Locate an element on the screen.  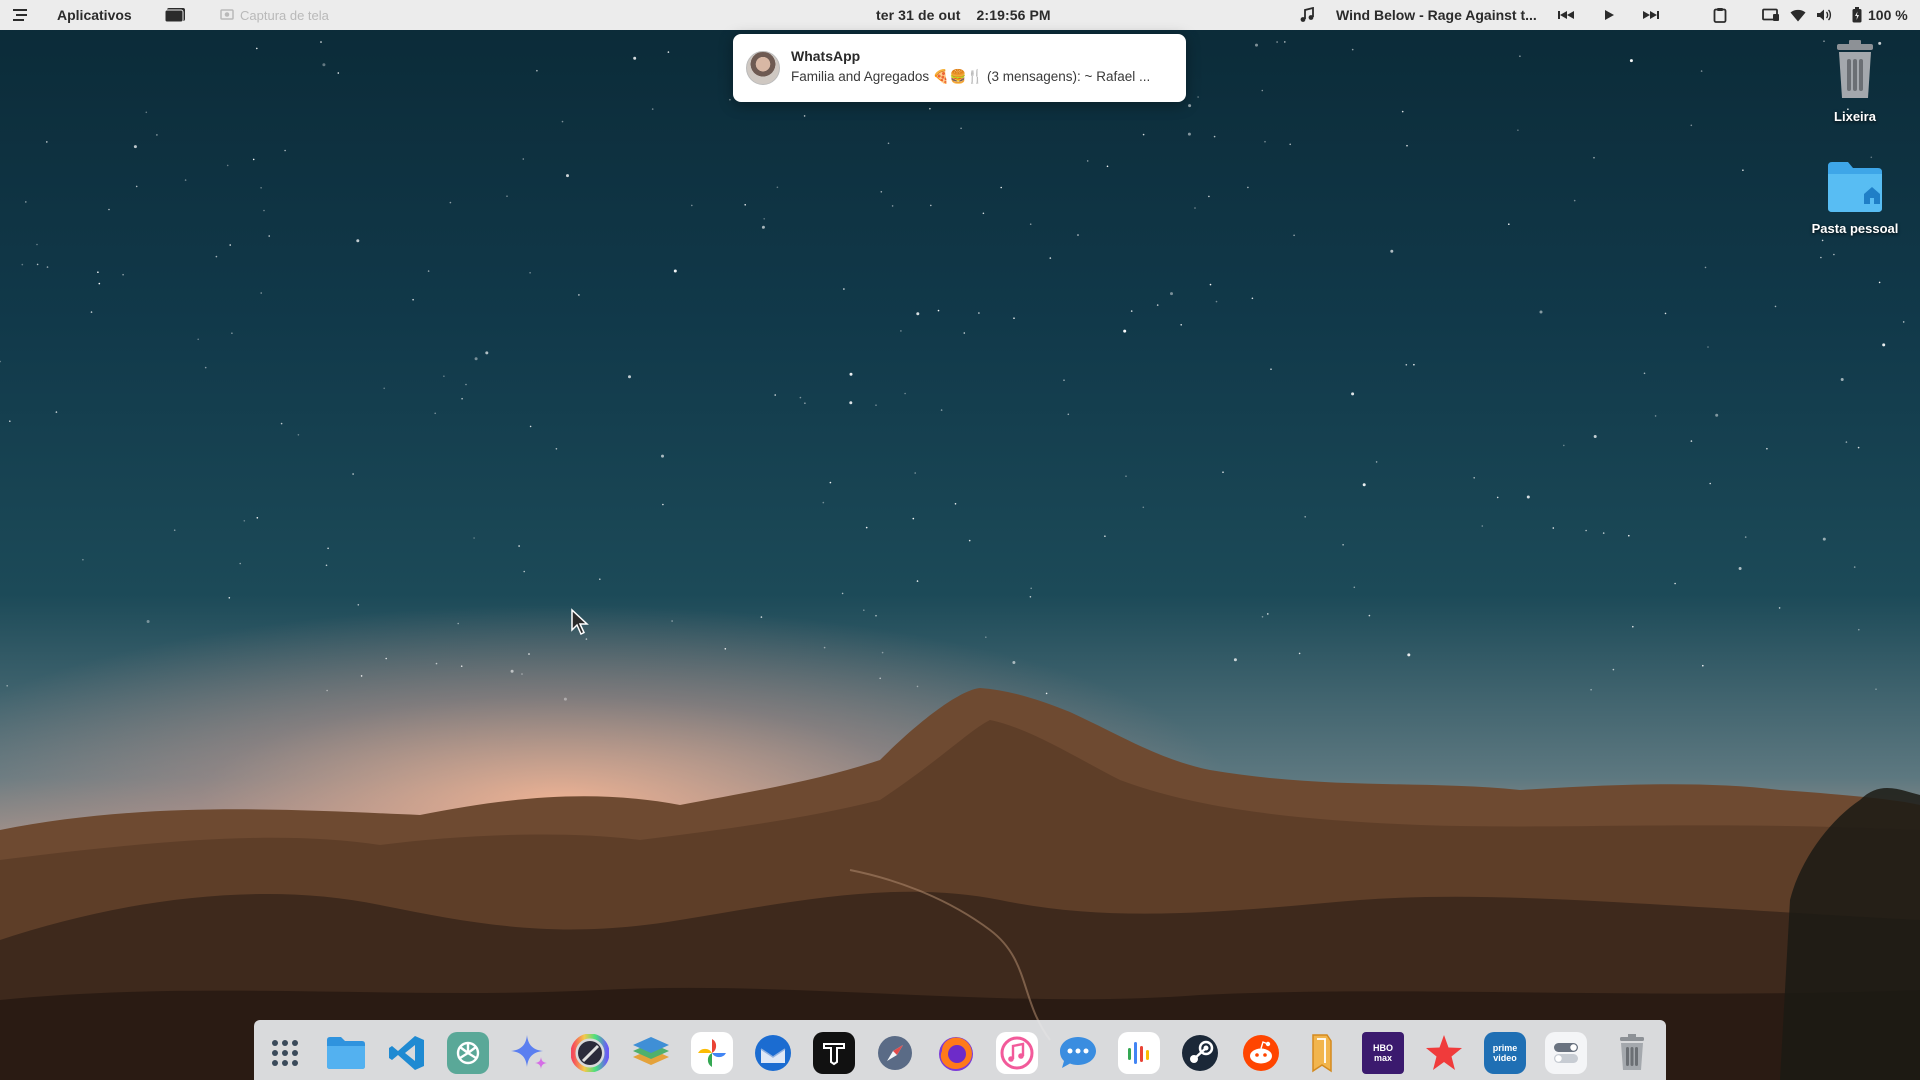
screenshot-icon is located at coordinates (227, 15).